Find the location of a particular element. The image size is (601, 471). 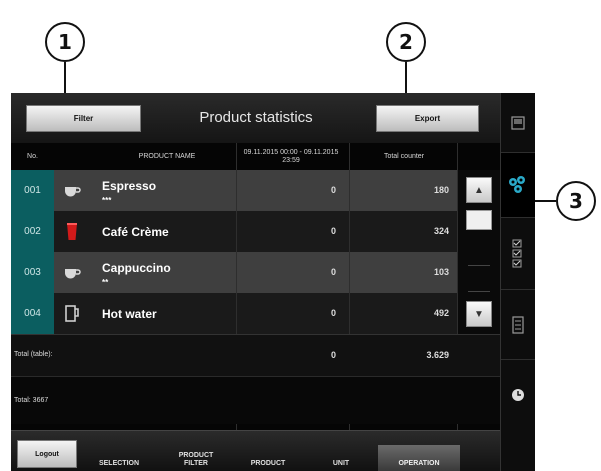

top-bar: Filter Product statistics Export is located at coordinates (255, 118).